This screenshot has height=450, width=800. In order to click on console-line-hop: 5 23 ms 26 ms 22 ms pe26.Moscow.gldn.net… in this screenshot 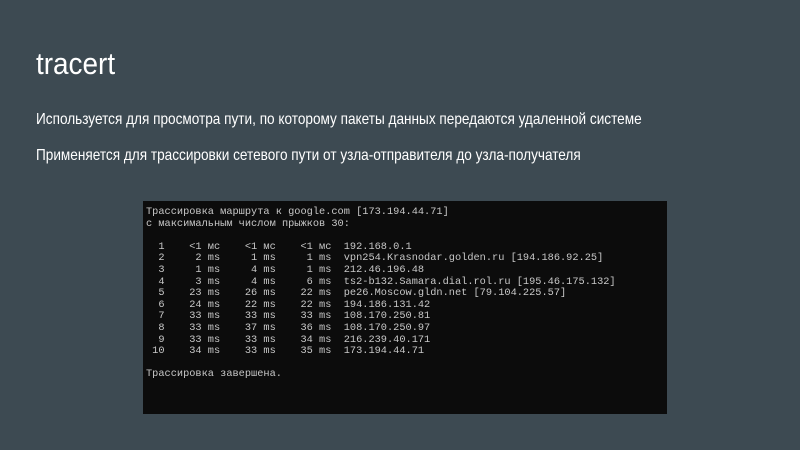, I will do `click(356, 293)`.